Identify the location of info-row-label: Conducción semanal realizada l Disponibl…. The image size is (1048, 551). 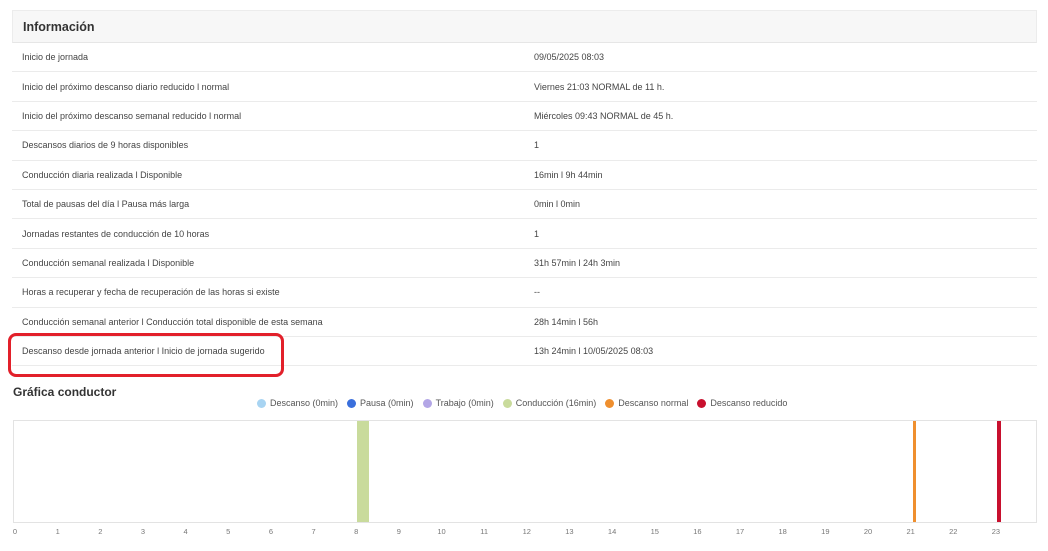
(108, 262).